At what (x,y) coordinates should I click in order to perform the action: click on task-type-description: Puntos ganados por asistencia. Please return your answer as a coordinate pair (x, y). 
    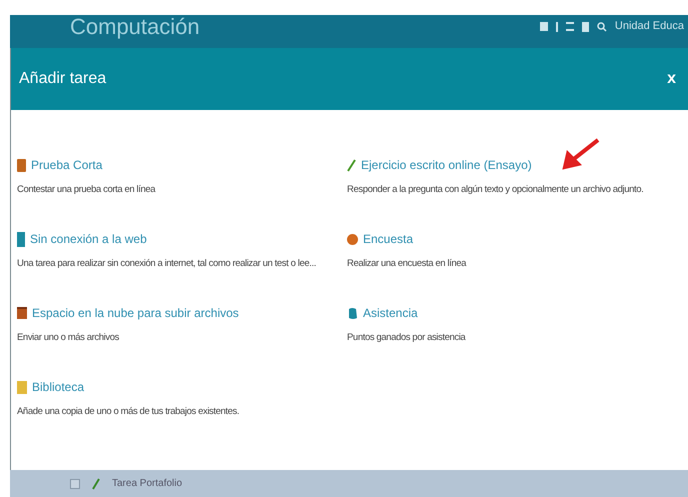
    Looking at the image, I should click on (407, 338).